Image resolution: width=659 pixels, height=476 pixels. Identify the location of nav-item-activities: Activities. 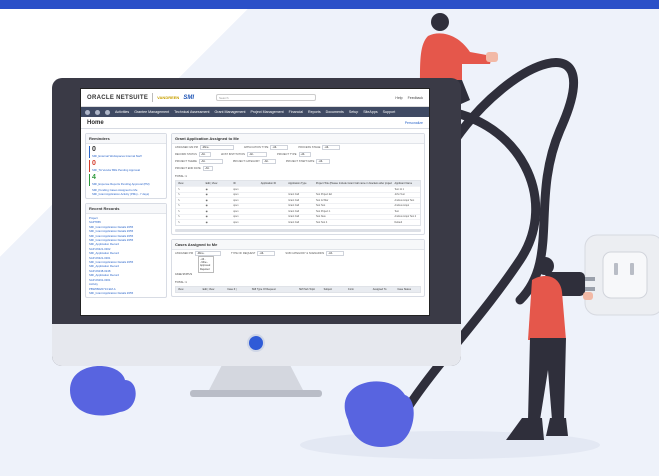
(122, 112).